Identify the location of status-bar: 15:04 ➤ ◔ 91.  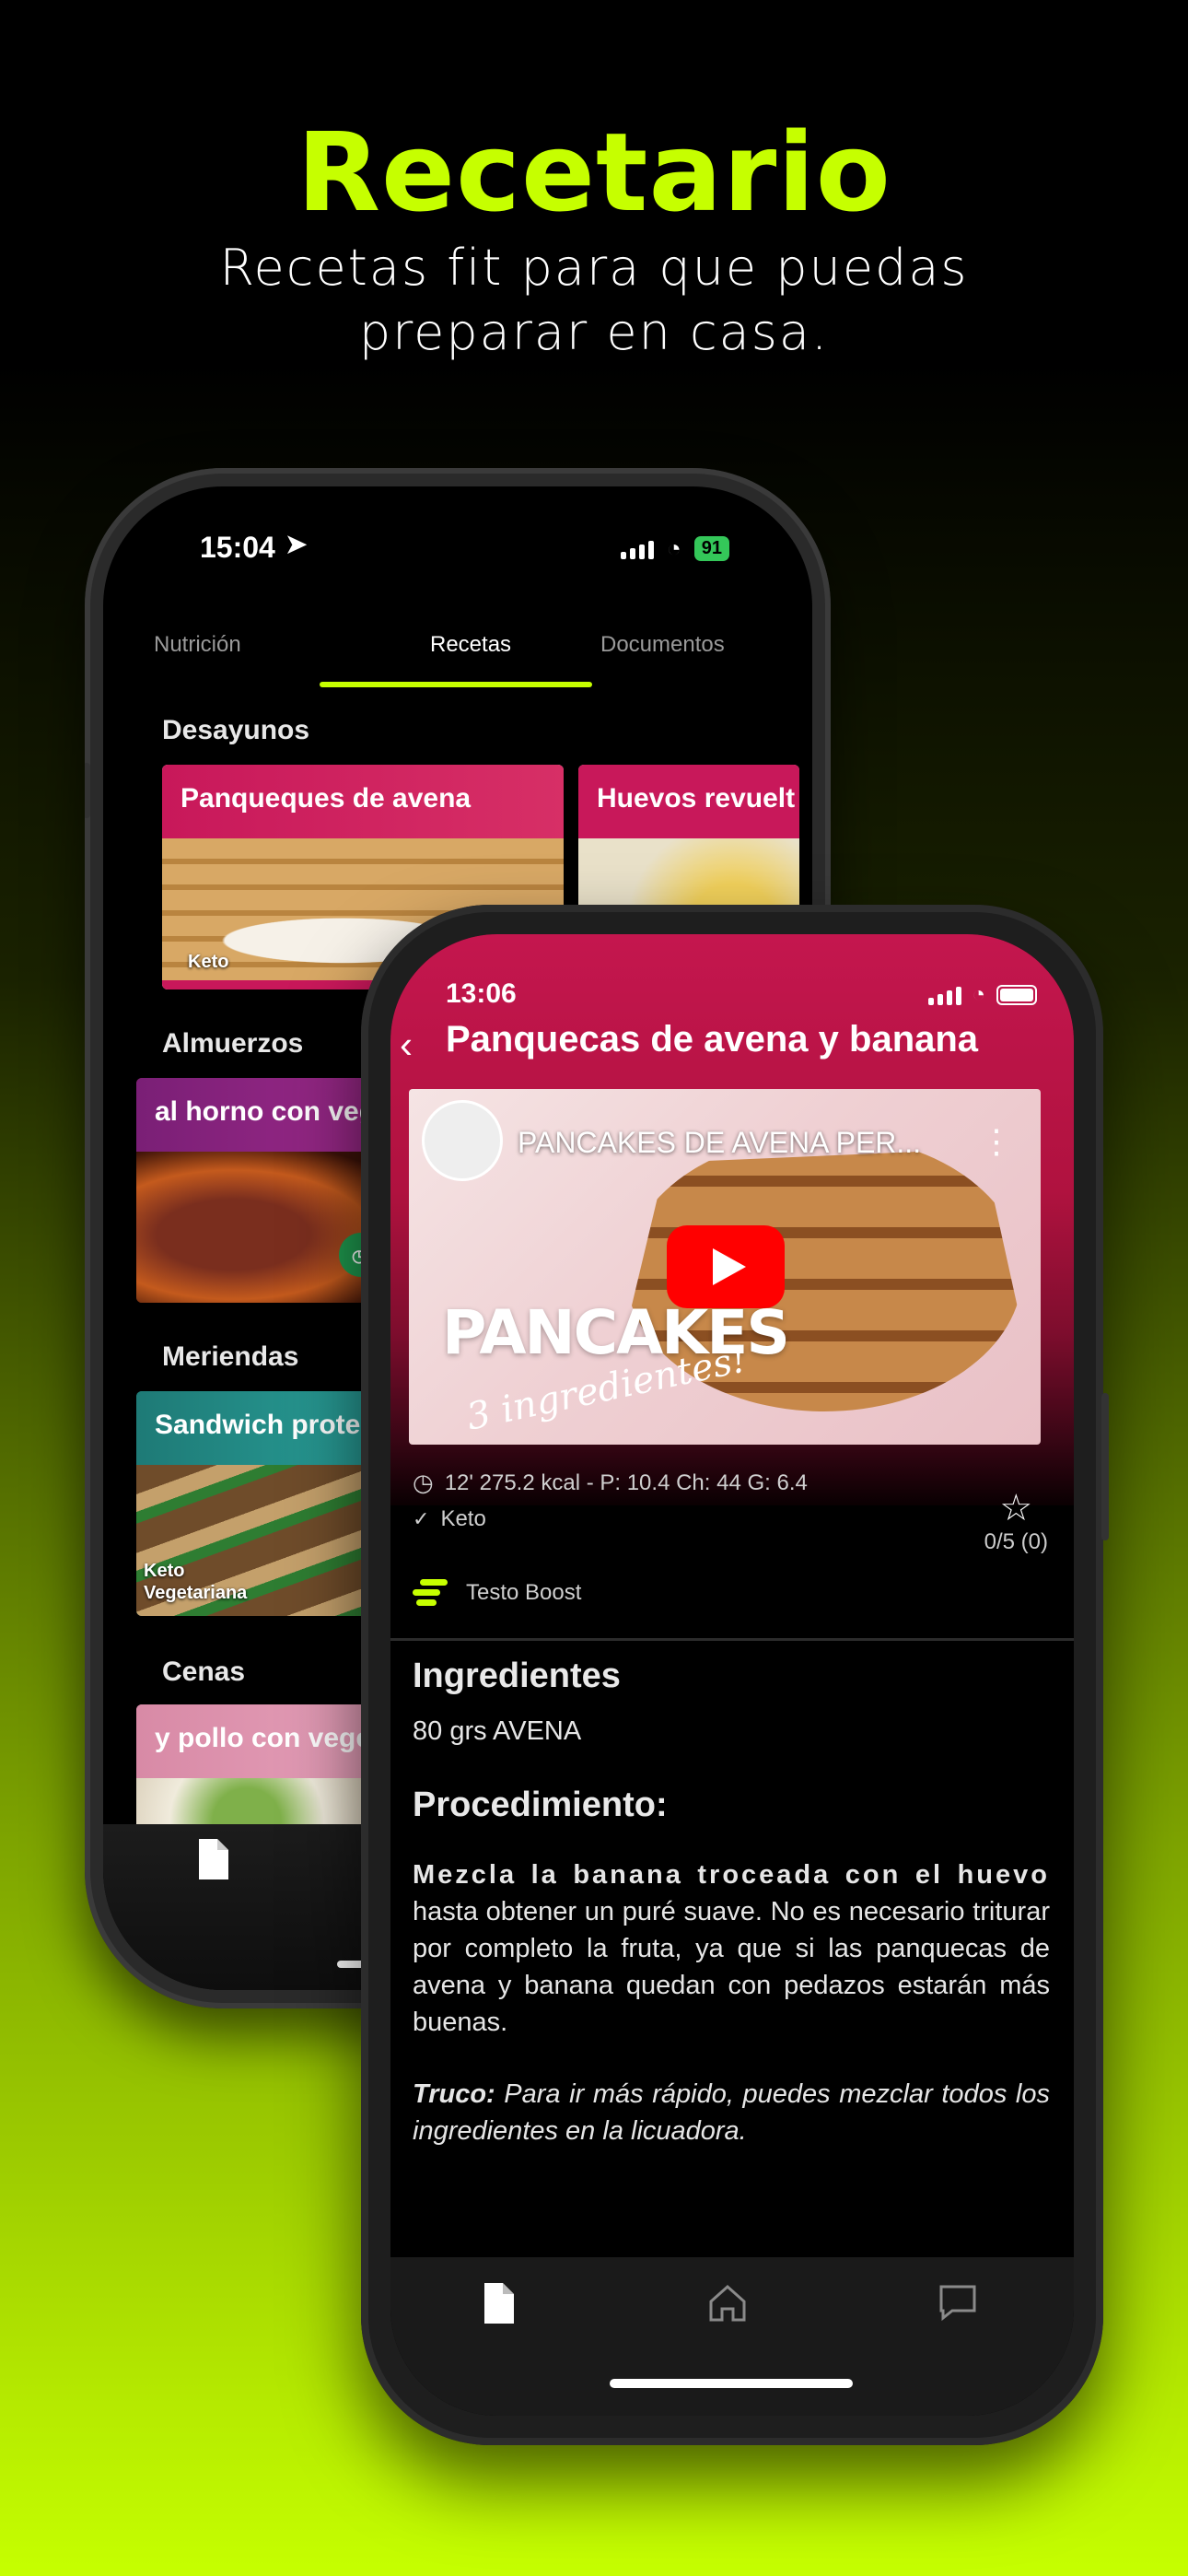
(457, 549).